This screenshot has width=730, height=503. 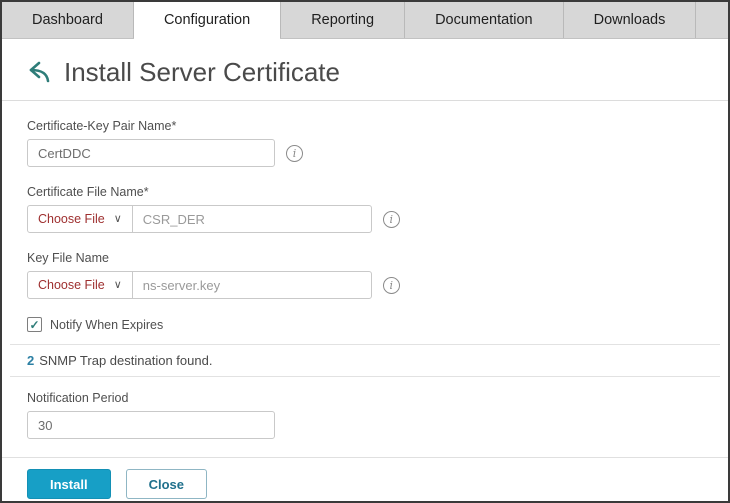 What do you see at coordinates (251, 219) in the screenshot?
I see `certificate-file-name-input` at bounding box center [251, 219].